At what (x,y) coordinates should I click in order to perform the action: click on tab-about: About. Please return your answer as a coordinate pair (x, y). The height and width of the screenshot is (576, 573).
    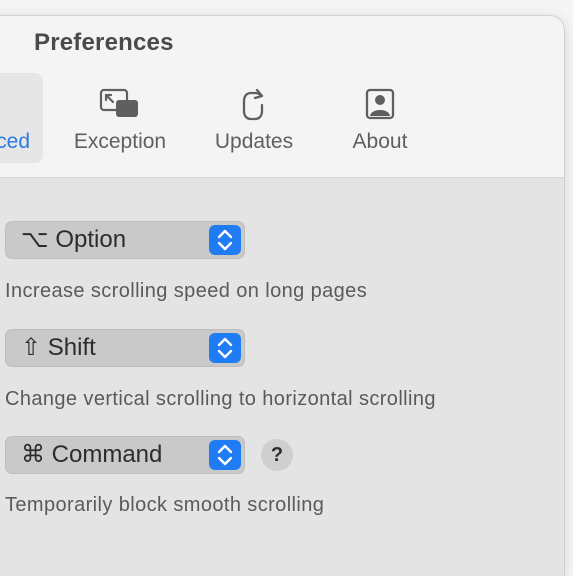
    Looking at the image, I should click on (380, 118).